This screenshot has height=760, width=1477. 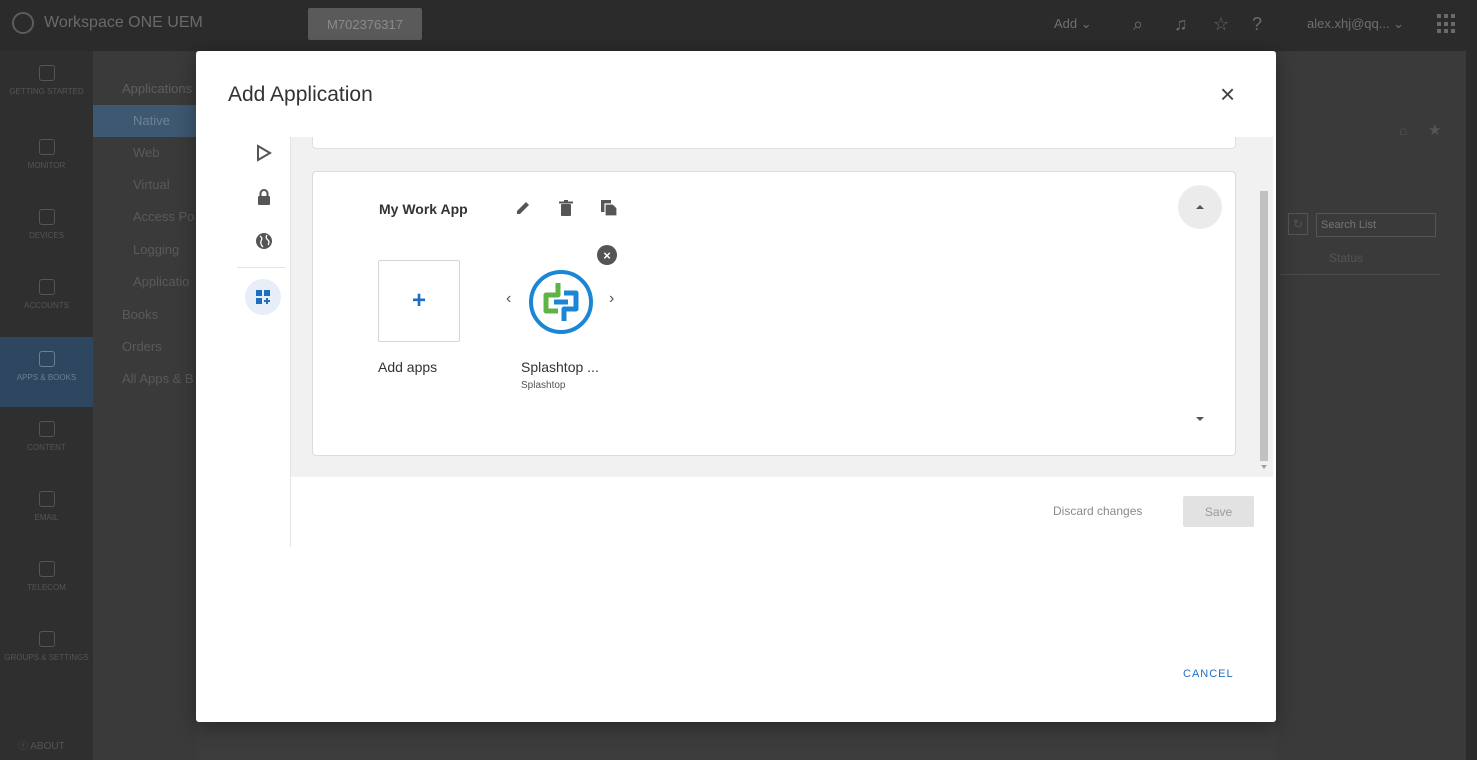 What do you see at coordinates (1221, 24) in the screenshot?
I see `star-icon: ☆` at bounding box center [1221, 24].